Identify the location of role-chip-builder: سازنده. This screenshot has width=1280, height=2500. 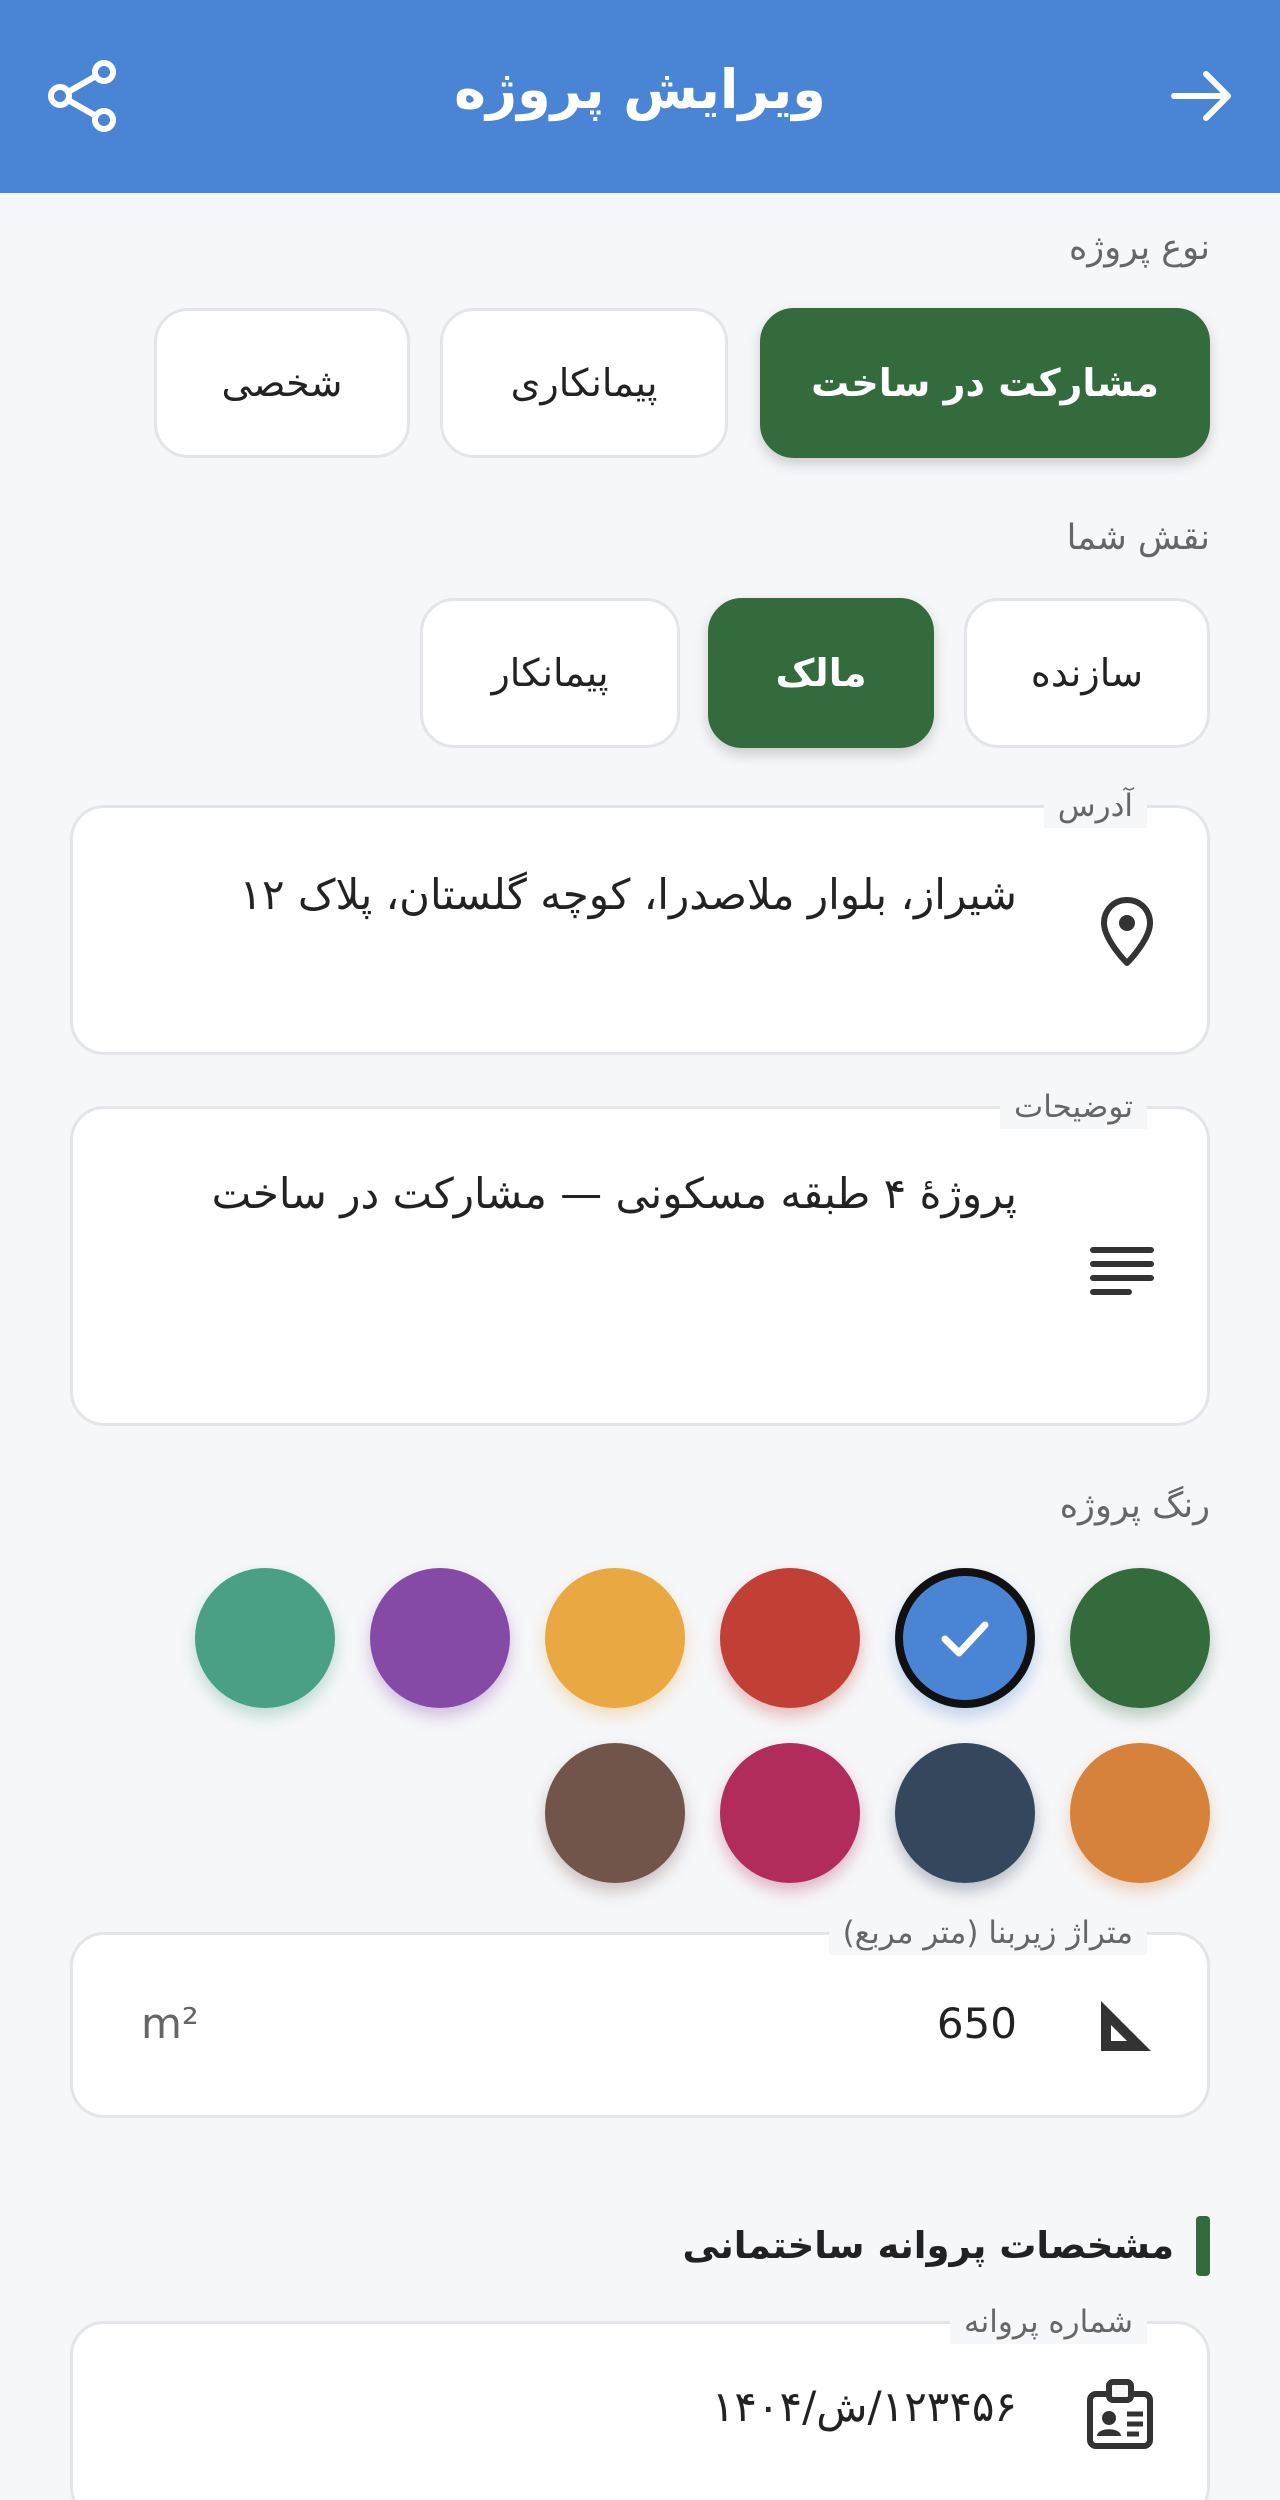
(1087, 673).